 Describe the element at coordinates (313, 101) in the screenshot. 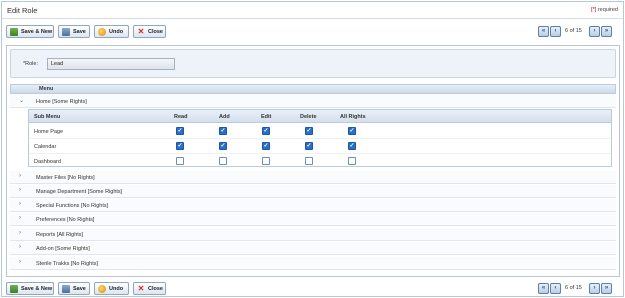

I see `menu-row-home: ⌄ Home [Some Rights]` at that location.